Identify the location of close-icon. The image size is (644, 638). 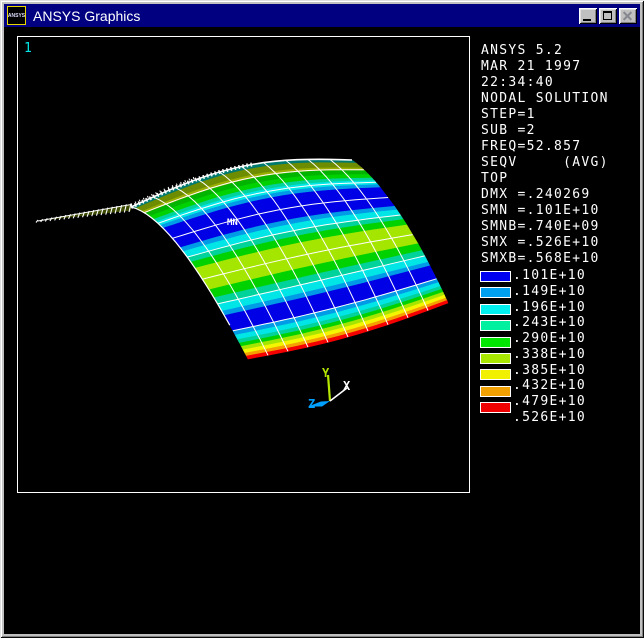
(627, 15).